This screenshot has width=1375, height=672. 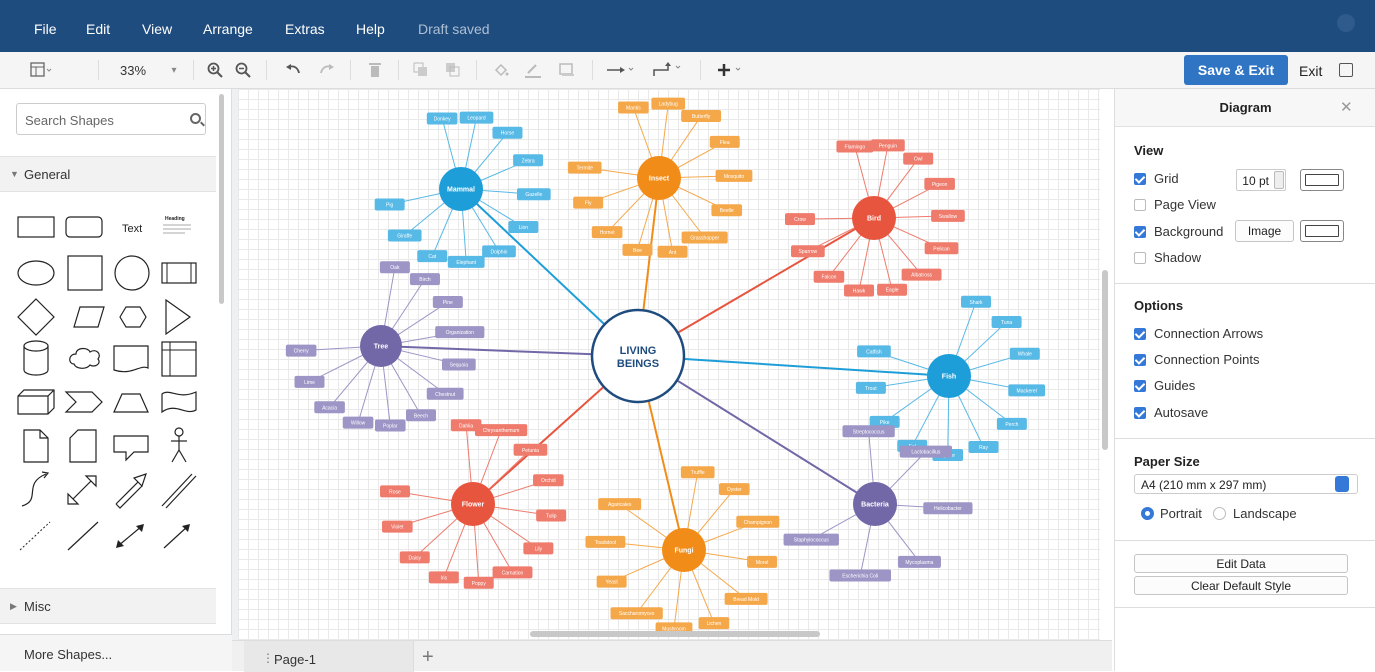 I want to click on menu-extras: Extras, so click(x=305, y=29).